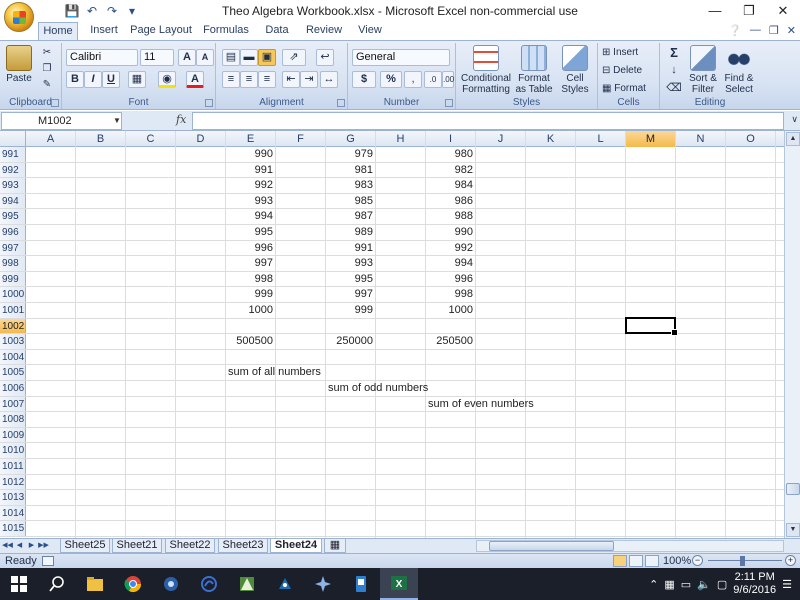  I want to click on scroll-down-icon: ▼, so click(793, 530).